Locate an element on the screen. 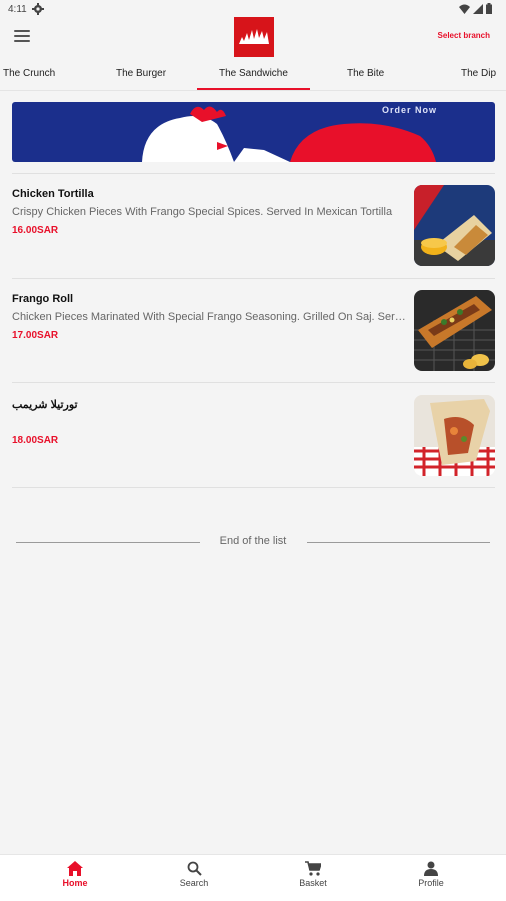 This screenshot has height=901, width=506. end-of-list-text: End of the list is located at coordinates (253, 541).